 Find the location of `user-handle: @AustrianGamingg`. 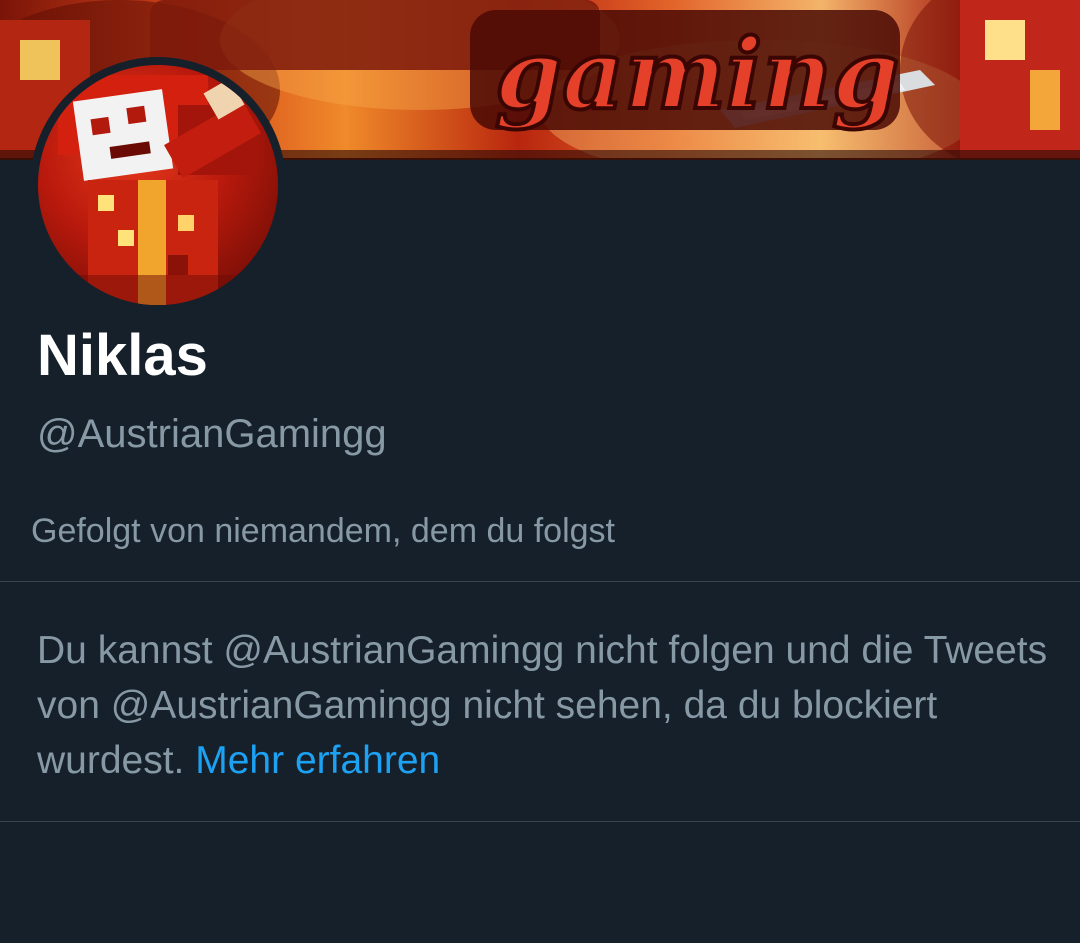

user-handle: @AustrianGamingg is located at coordinates (212, 434).